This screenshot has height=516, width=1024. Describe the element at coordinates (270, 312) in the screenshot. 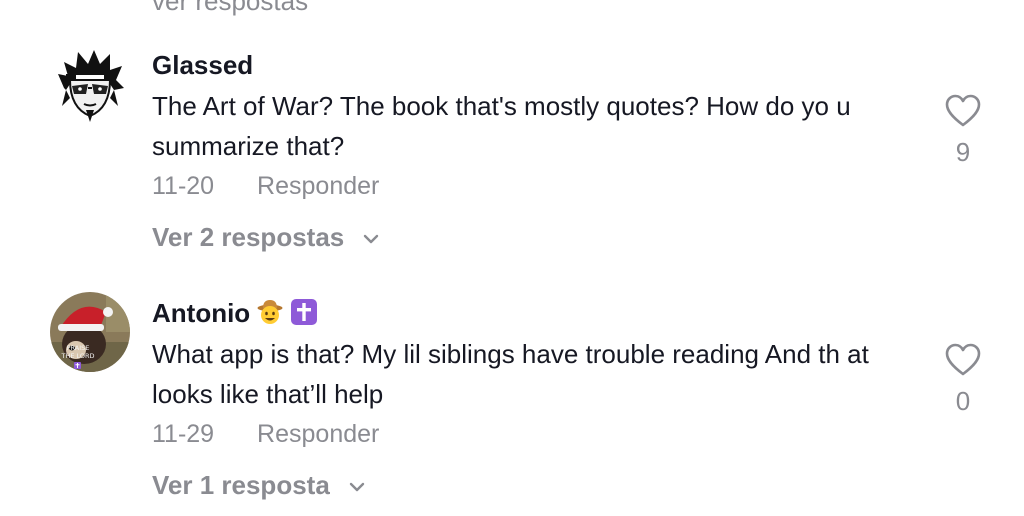

I see `cowboy-face-emoji-icon` at that location.